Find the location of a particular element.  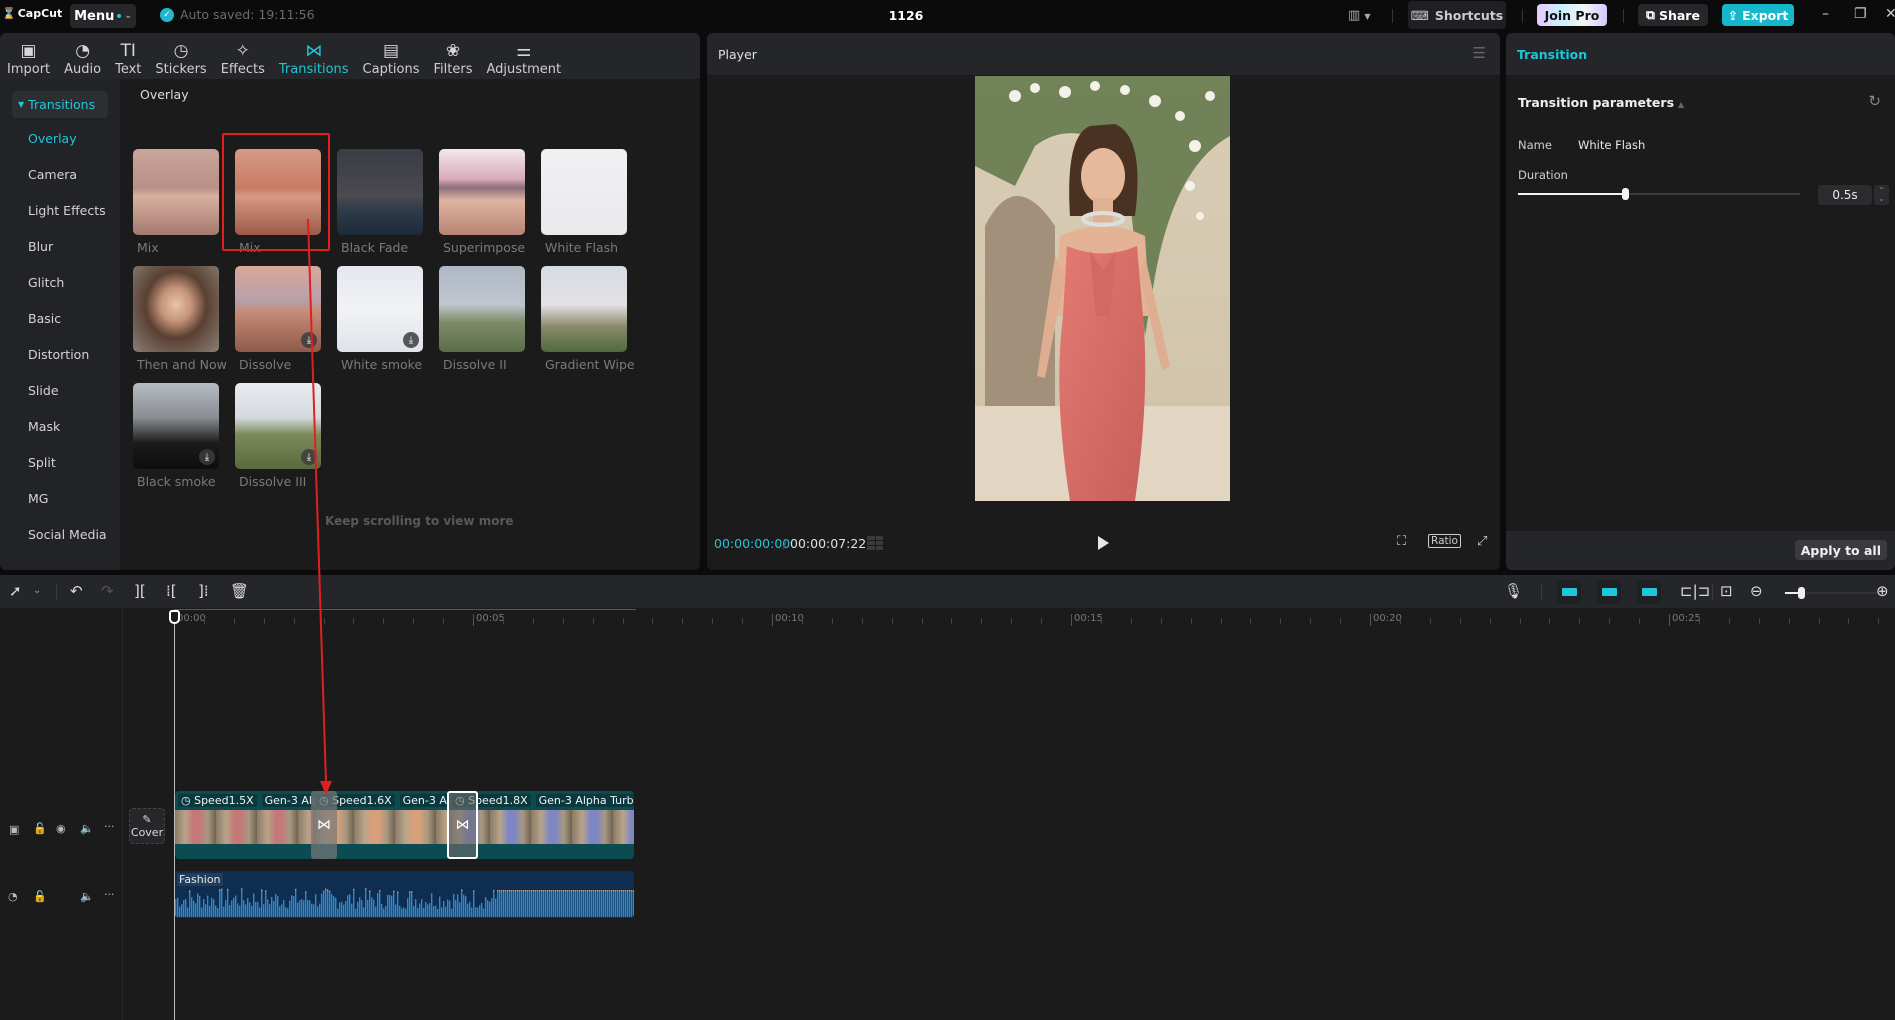

tab-text: TI Text is located at coordinates (128, 55).